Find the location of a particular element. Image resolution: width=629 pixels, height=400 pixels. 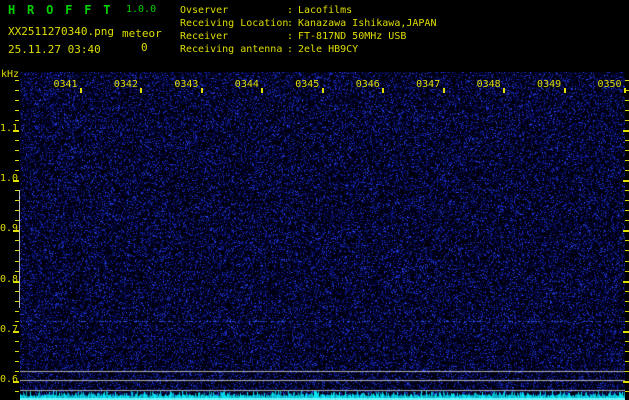

time-axis-label: 0345 is located at coordinates (307, 84).